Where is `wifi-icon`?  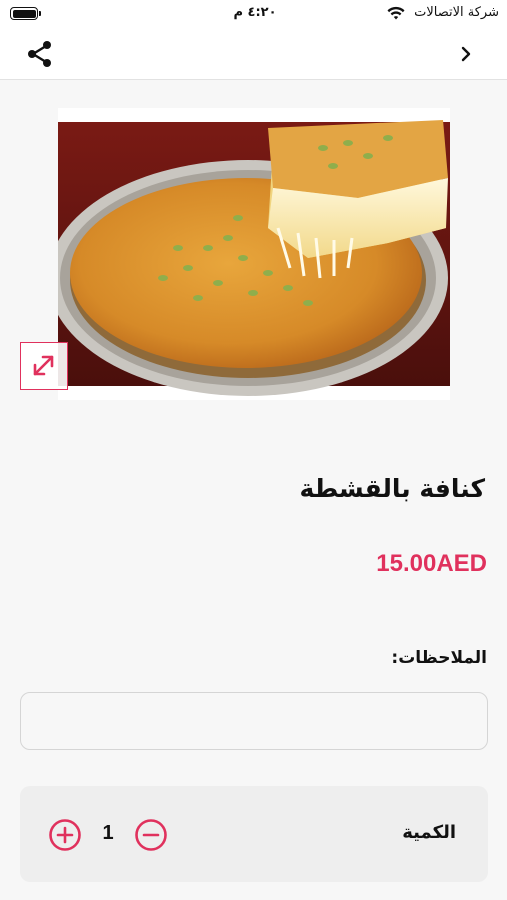 wifi-icon is located at coordinates (396, 13).